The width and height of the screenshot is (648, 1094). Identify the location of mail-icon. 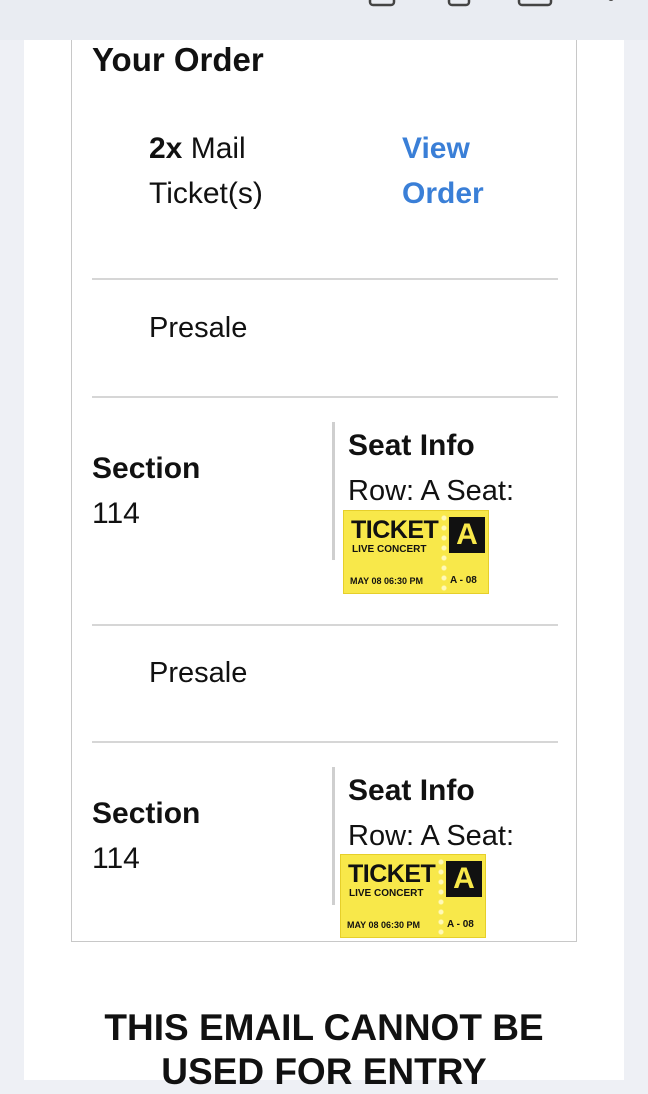
(535, 4).